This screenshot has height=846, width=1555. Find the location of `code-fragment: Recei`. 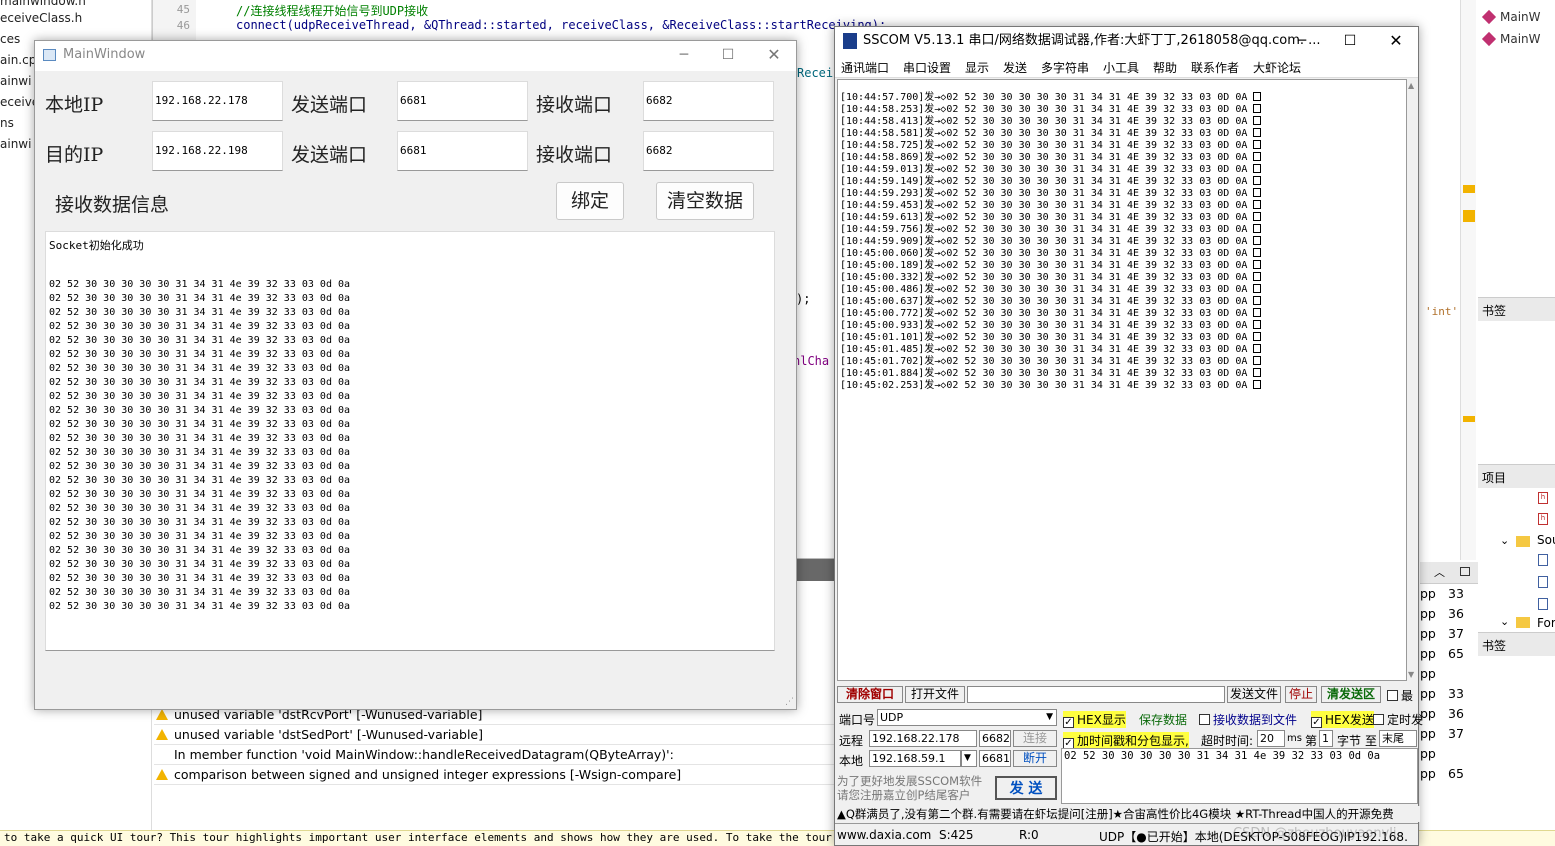

code-fragment: Recei is located at coordinates (815, 73).